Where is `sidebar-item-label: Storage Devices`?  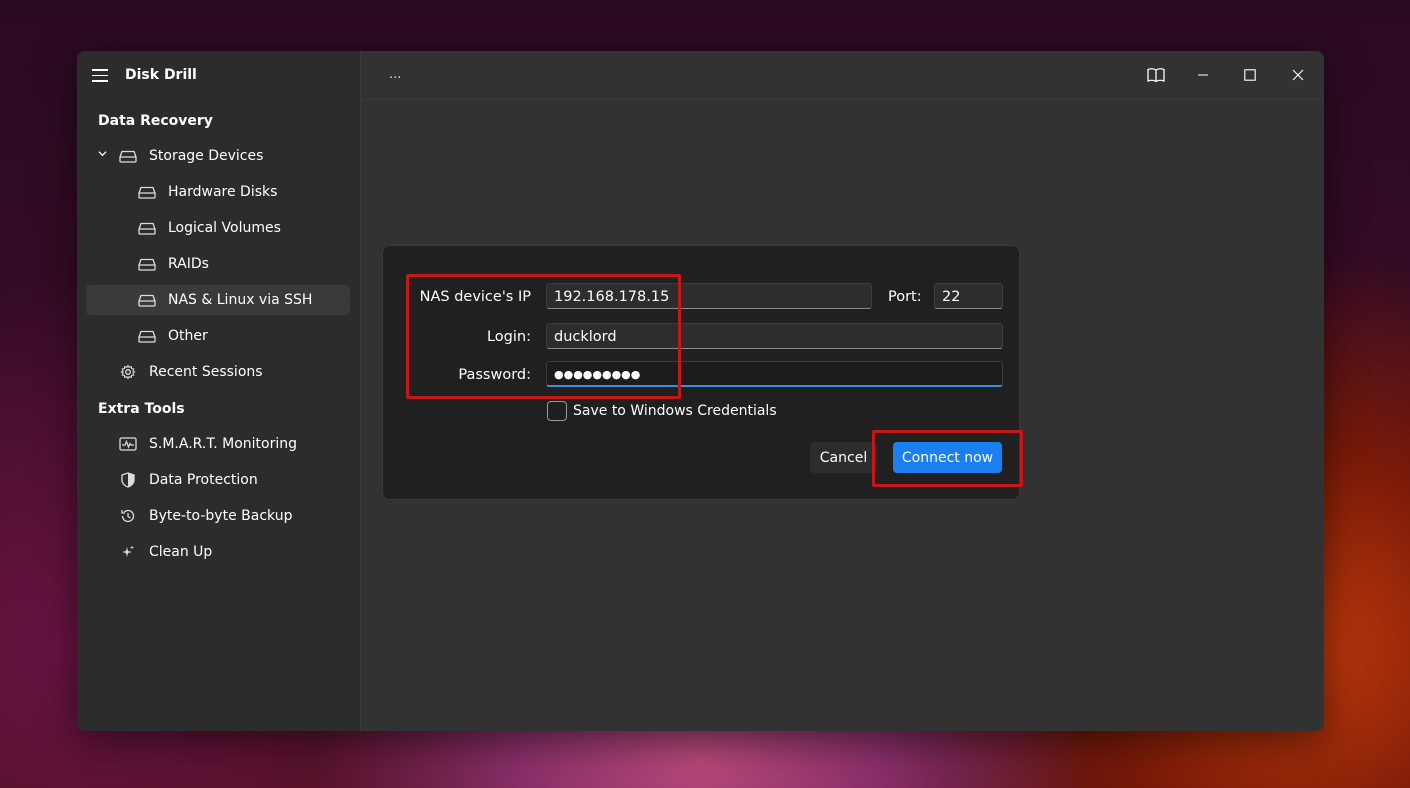
sidebar-item-label: Storage Devices is located at coordinates (206, 156).